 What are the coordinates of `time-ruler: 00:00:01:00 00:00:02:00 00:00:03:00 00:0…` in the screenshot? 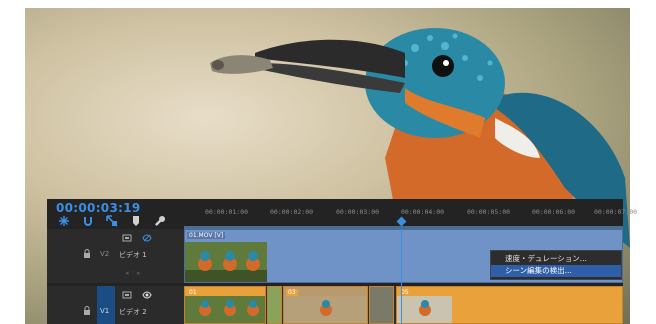 It's located at (410, 214).